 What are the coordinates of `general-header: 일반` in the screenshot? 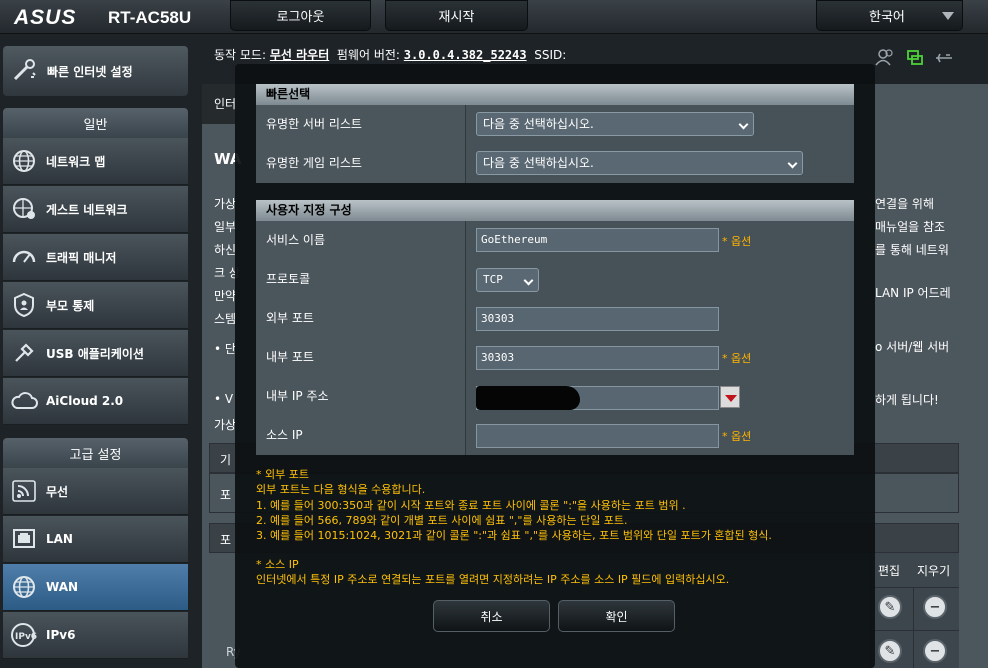 It's located at (95, 123).